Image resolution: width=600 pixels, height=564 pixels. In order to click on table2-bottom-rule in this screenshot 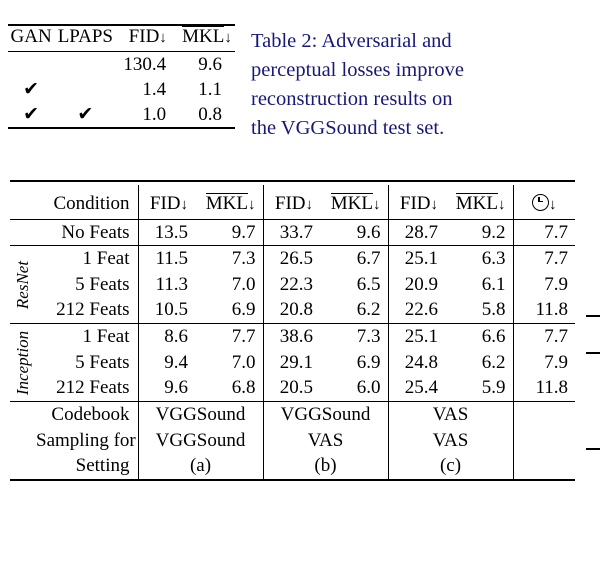, I will do `click(292, 481)`.